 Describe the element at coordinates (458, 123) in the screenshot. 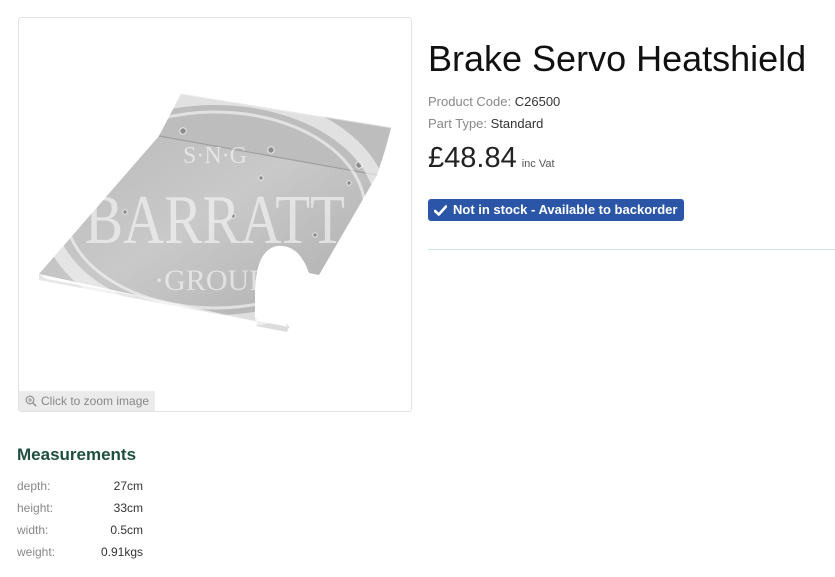

I see `part-type-label: Part Type:` at that location.